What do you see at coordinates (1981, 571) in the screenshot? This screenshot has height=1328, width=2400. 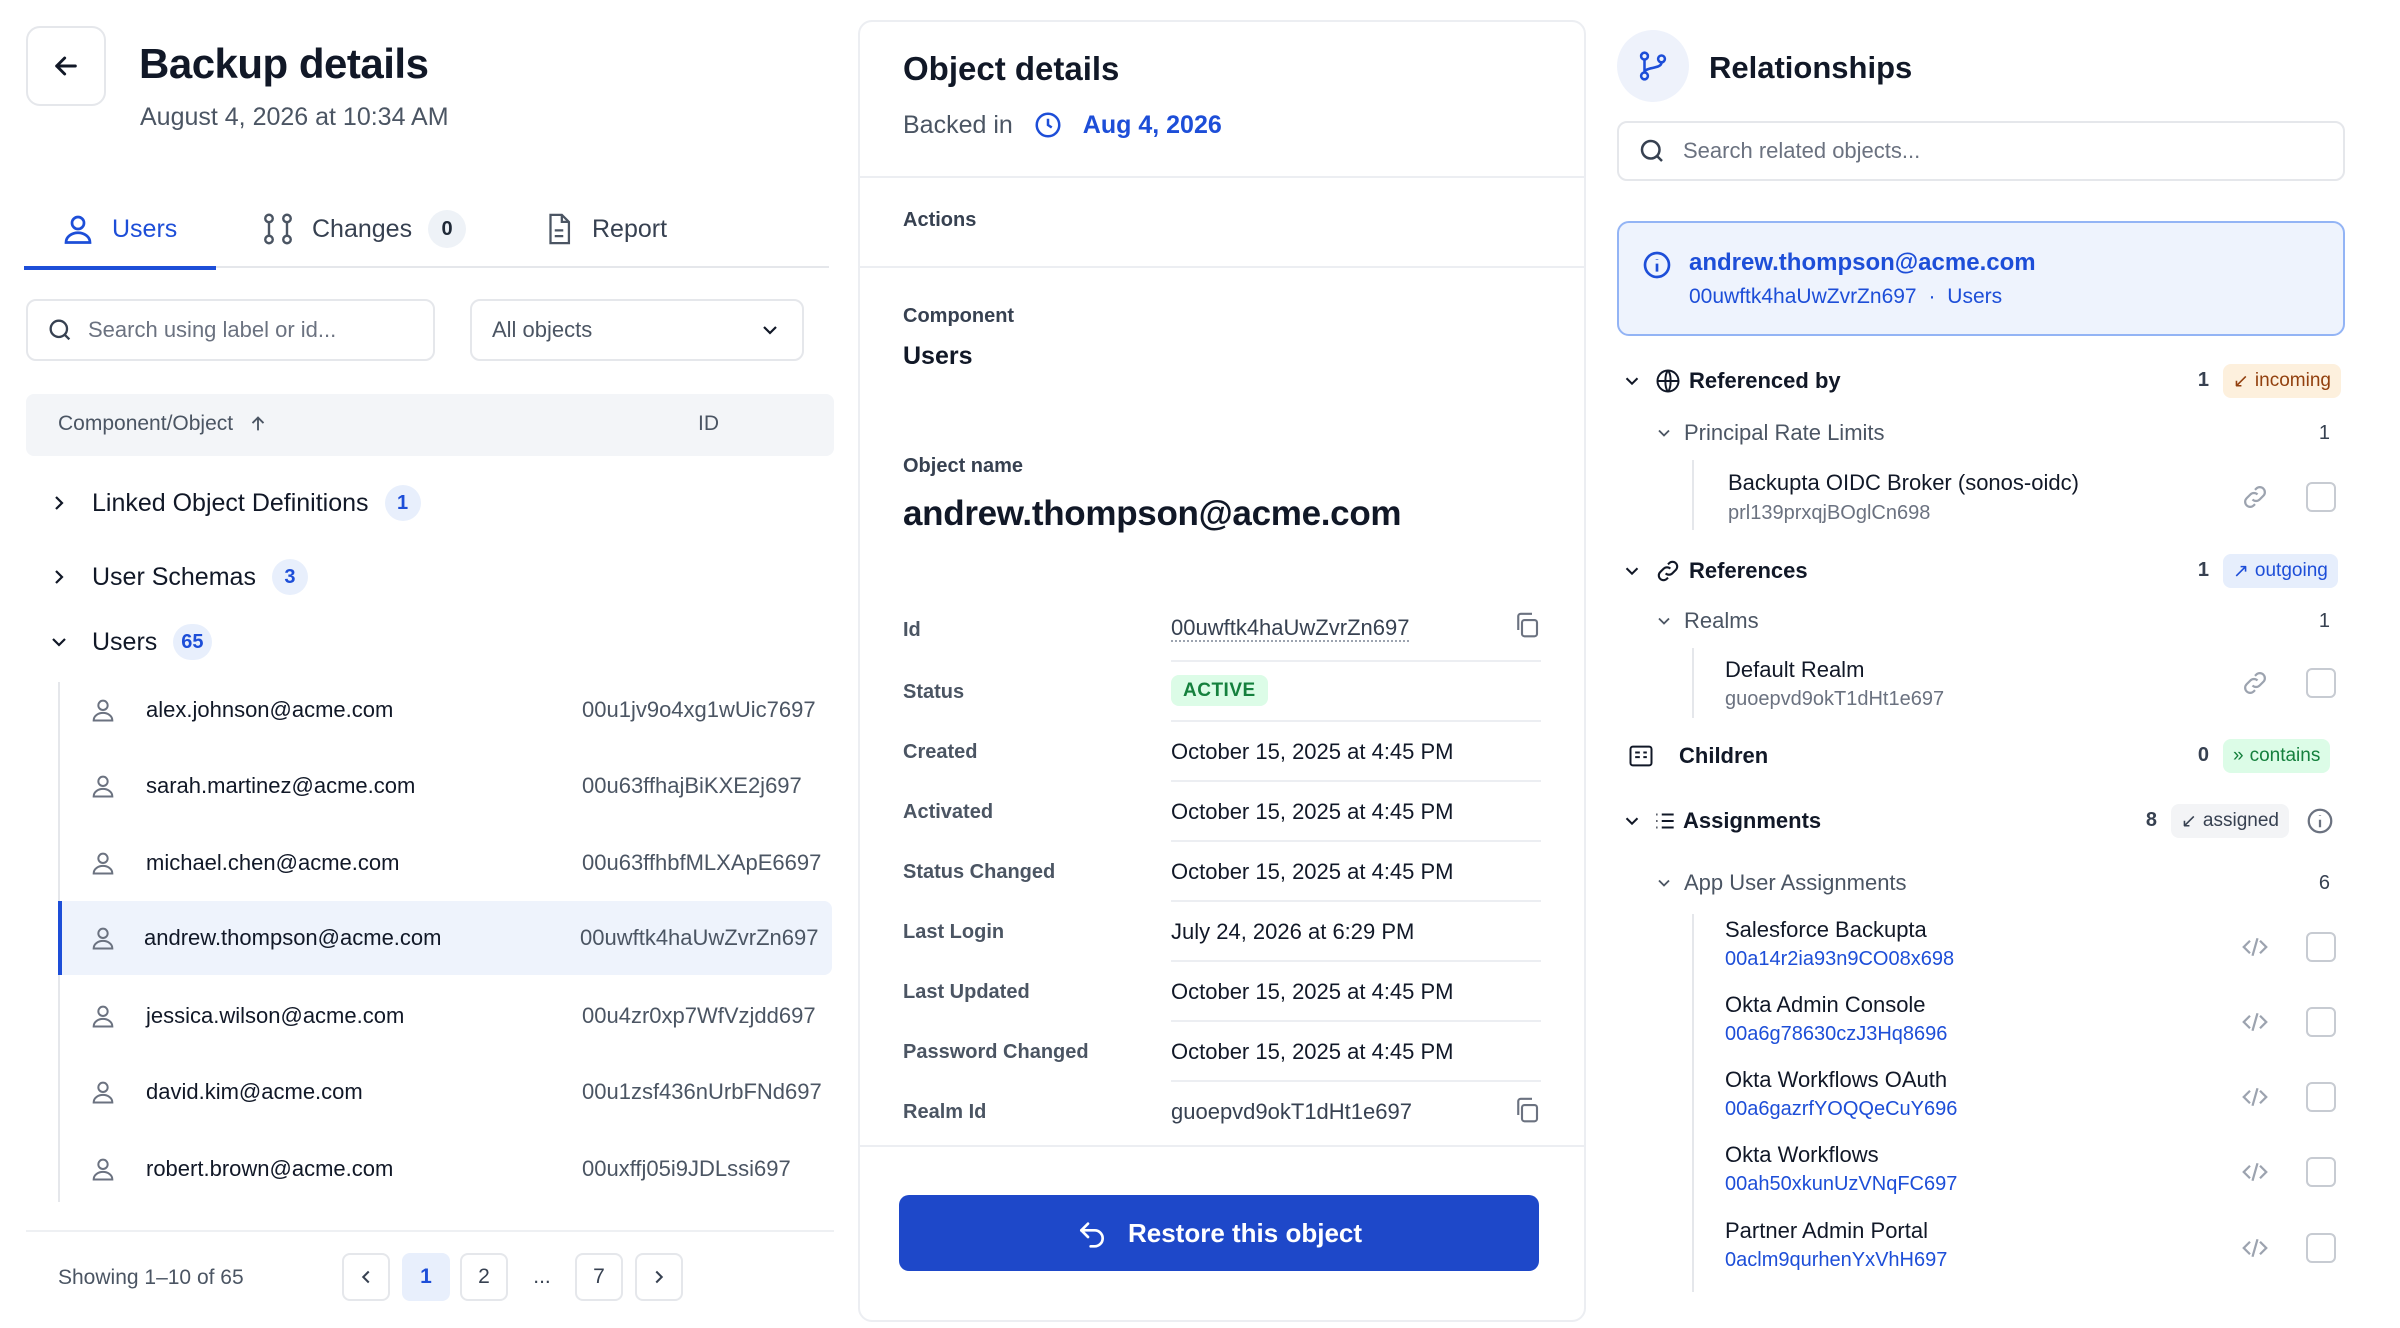 I see `section-references: References 1 ↗ outgoing` at bounding box center [1981, 571].